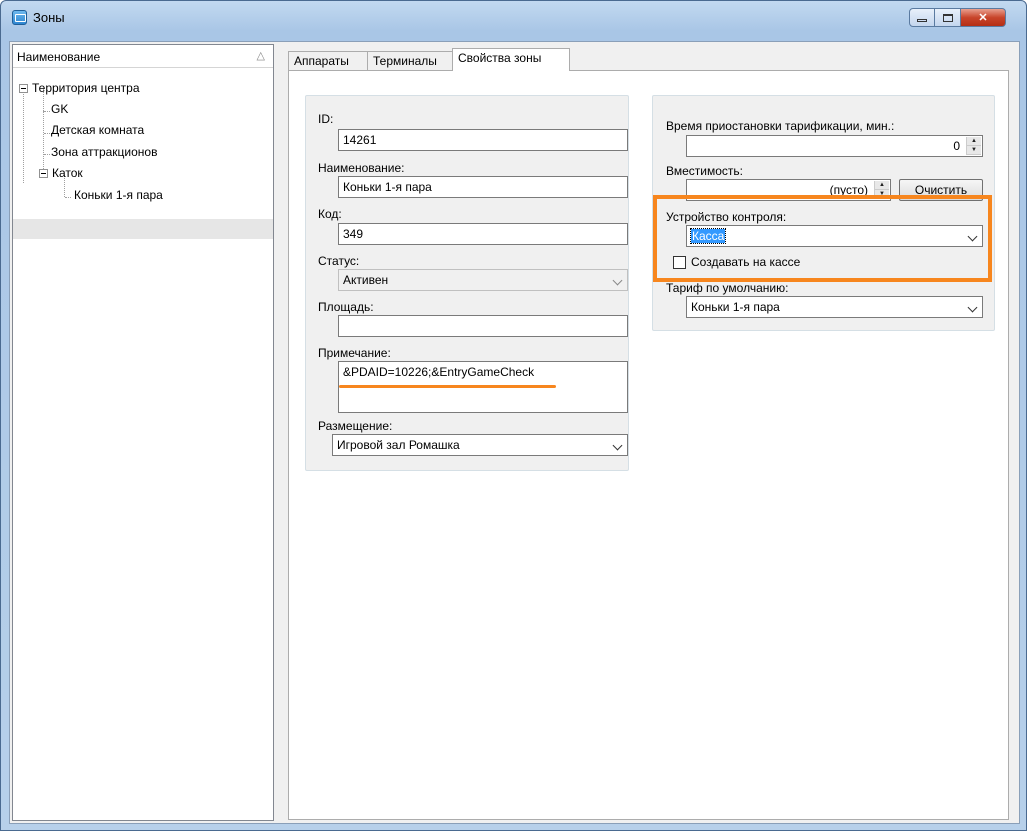 Image resolution: width=1027 pixels, height=831 pixels. Describe the element at coordinates (346, 307) in the screenshot. I see `area-label: Площадь:` at that location.